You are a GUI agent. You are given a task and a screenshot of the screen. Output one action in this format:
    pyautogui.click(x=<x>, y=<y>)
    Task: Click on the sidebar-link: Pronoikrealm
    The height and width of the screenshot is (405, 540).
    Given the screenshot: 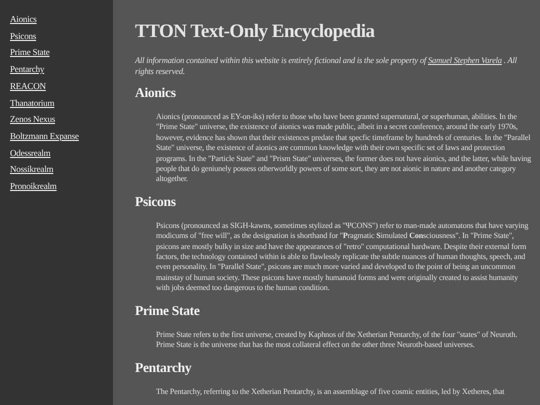 What is the action you would take?
    pyautogui.click(x=33, y=187)
    